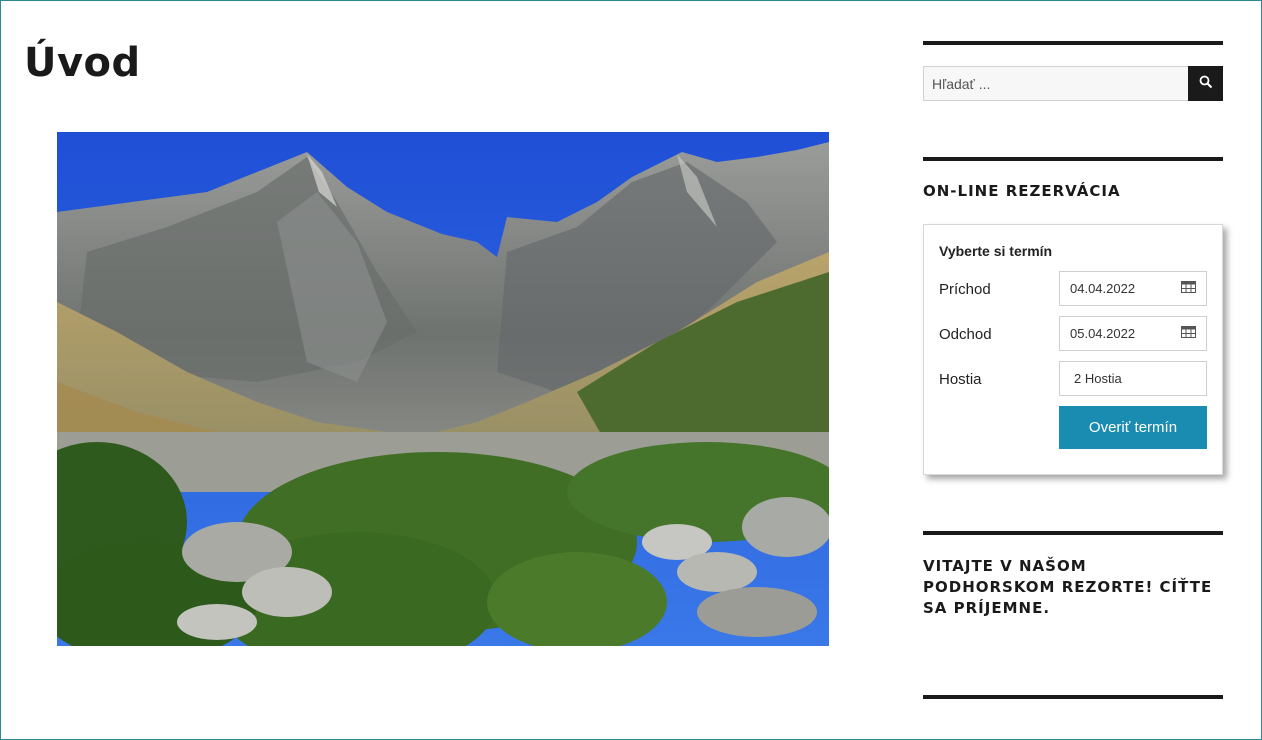 This screenshot has width=1262, height=740. I want to click on departure-label: Odchod, so click(965, 334).